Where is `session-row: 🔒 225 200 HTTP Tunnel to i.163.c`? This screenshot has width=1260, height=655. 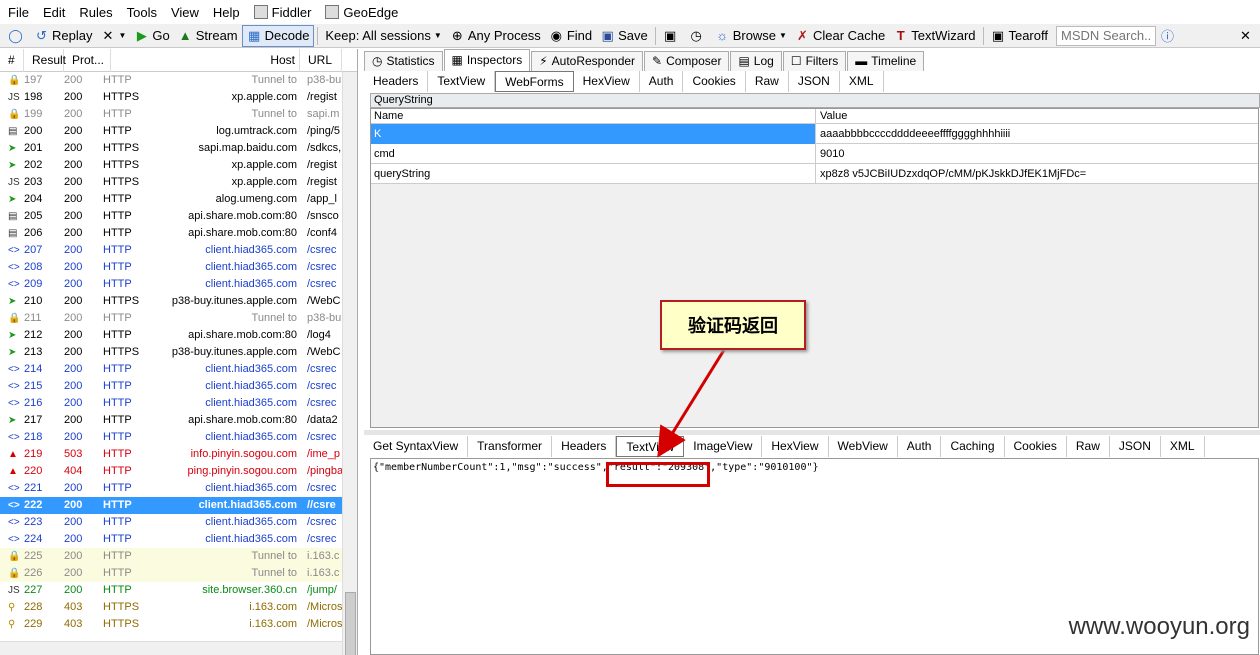 session-row: 🔒 225 200 HTTP Tunnel to i.163.c is located at coordinates (178, 556).